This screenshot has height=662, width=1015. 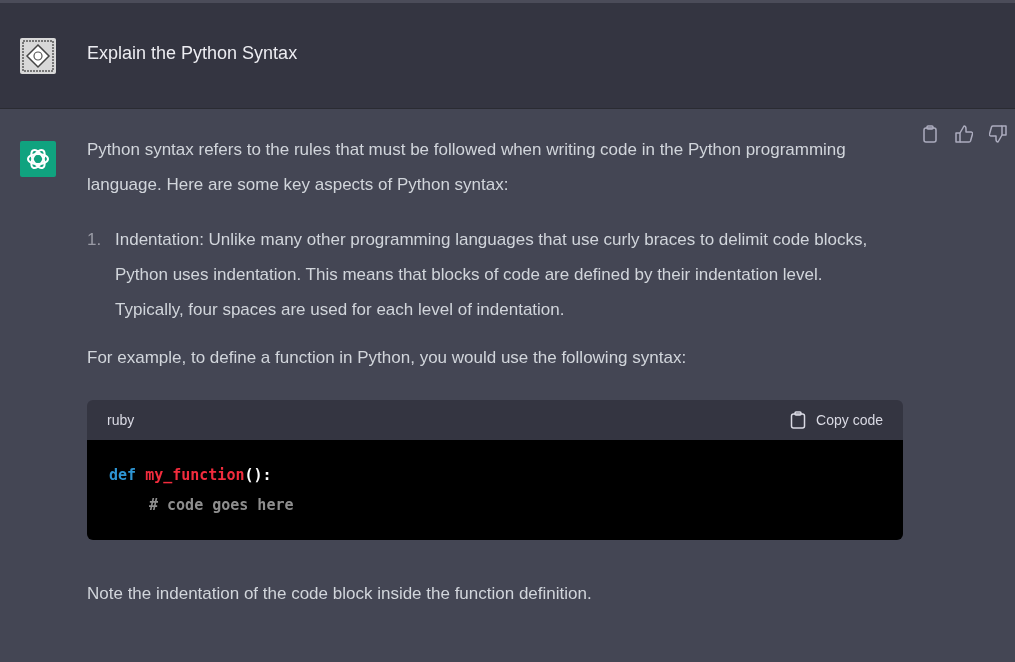 I want to click on thumbs-down-icon, so click(x=998, y=134).